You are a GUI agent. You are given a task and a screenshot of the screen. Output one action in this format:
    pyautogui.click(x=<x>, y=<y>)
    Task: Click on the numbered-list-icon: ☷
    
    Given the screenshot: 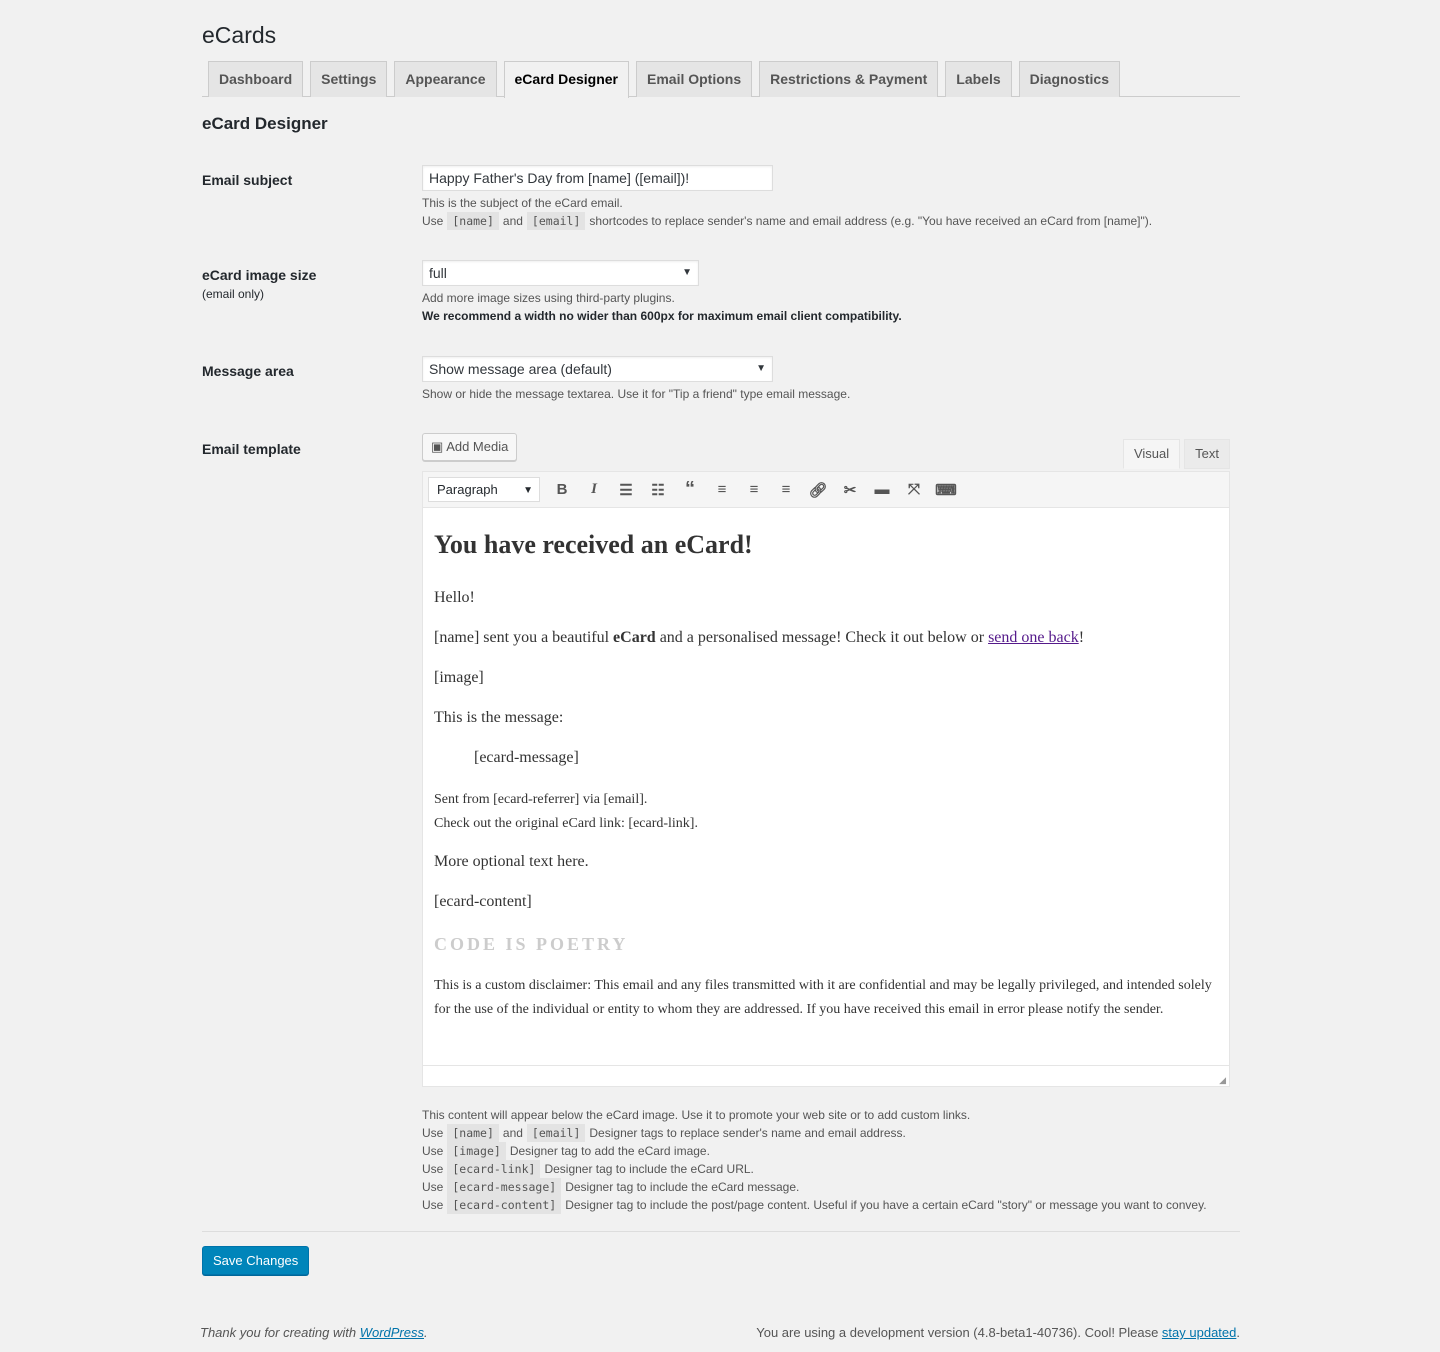 What is the action you would take?
    pyautogui.click(x=658, y=490)
    